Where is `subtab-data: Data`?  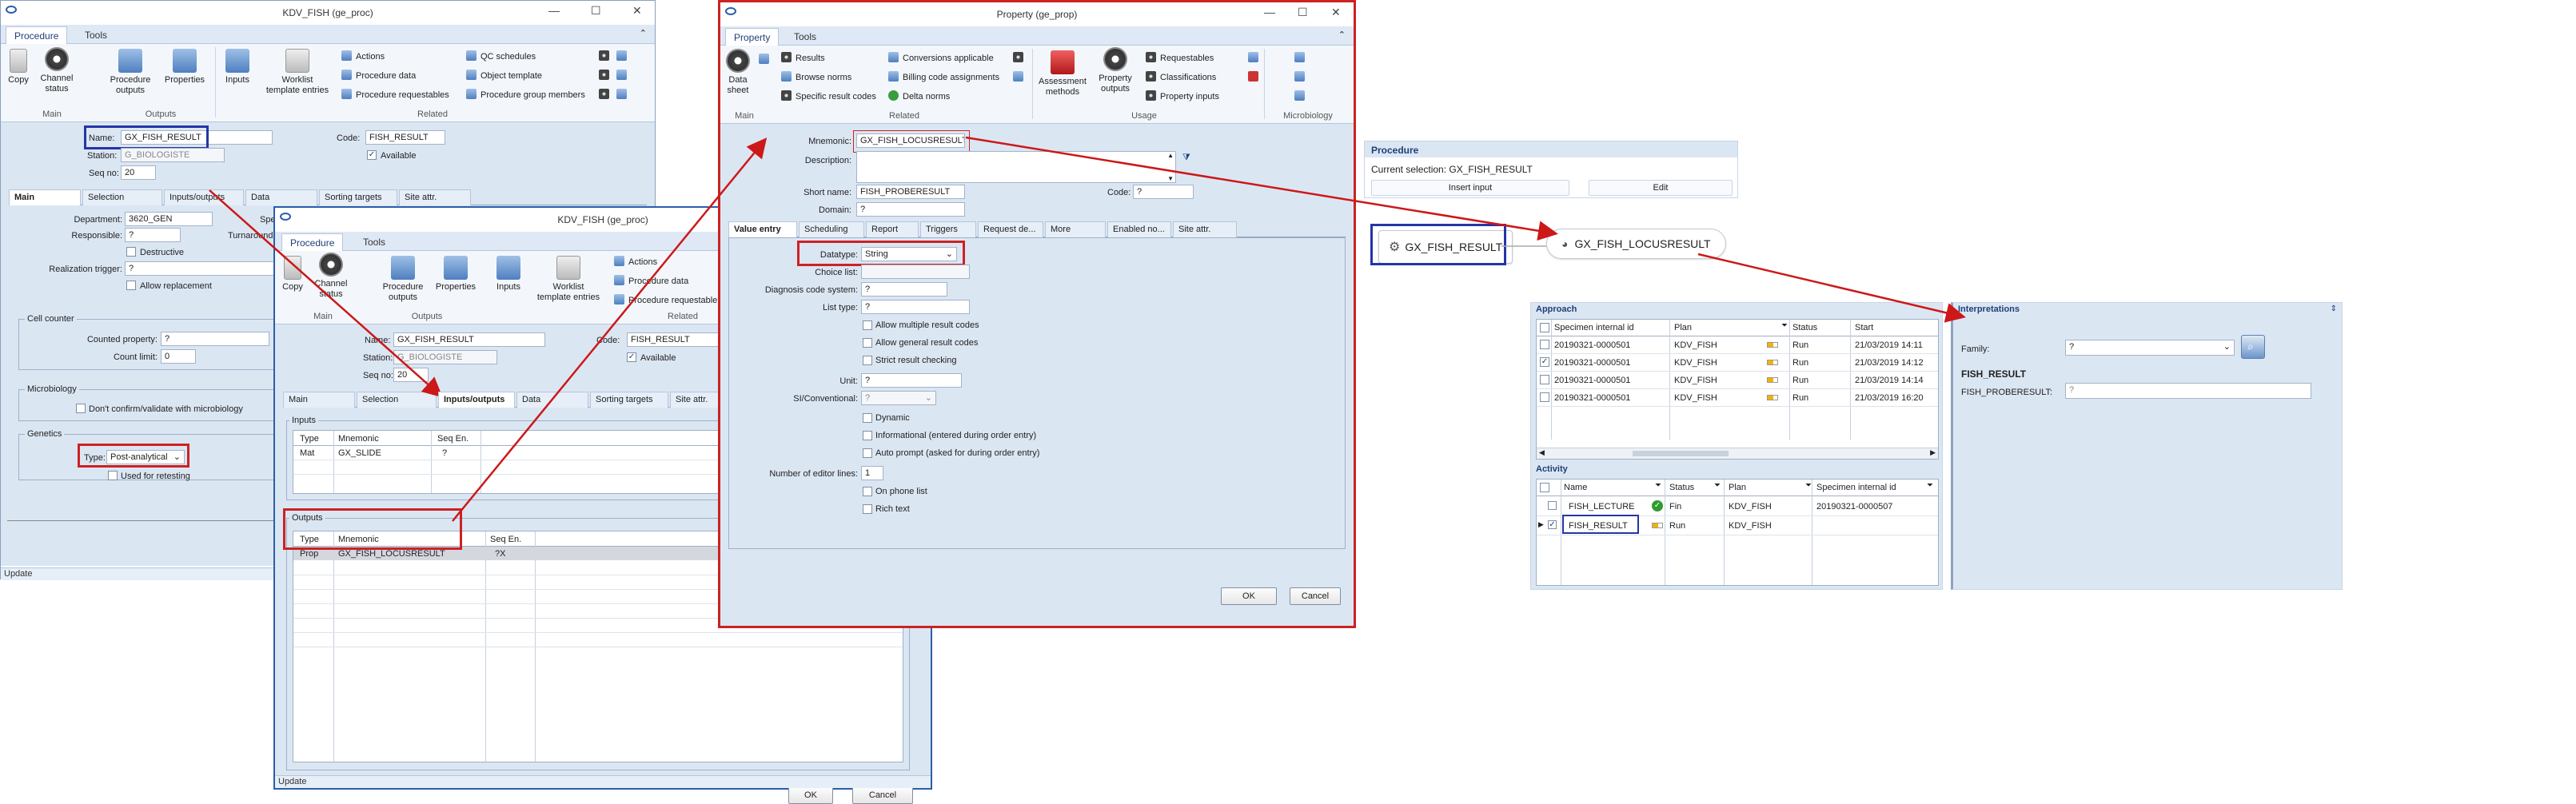 subtab-data: Data is located at coordinates (281, 197).